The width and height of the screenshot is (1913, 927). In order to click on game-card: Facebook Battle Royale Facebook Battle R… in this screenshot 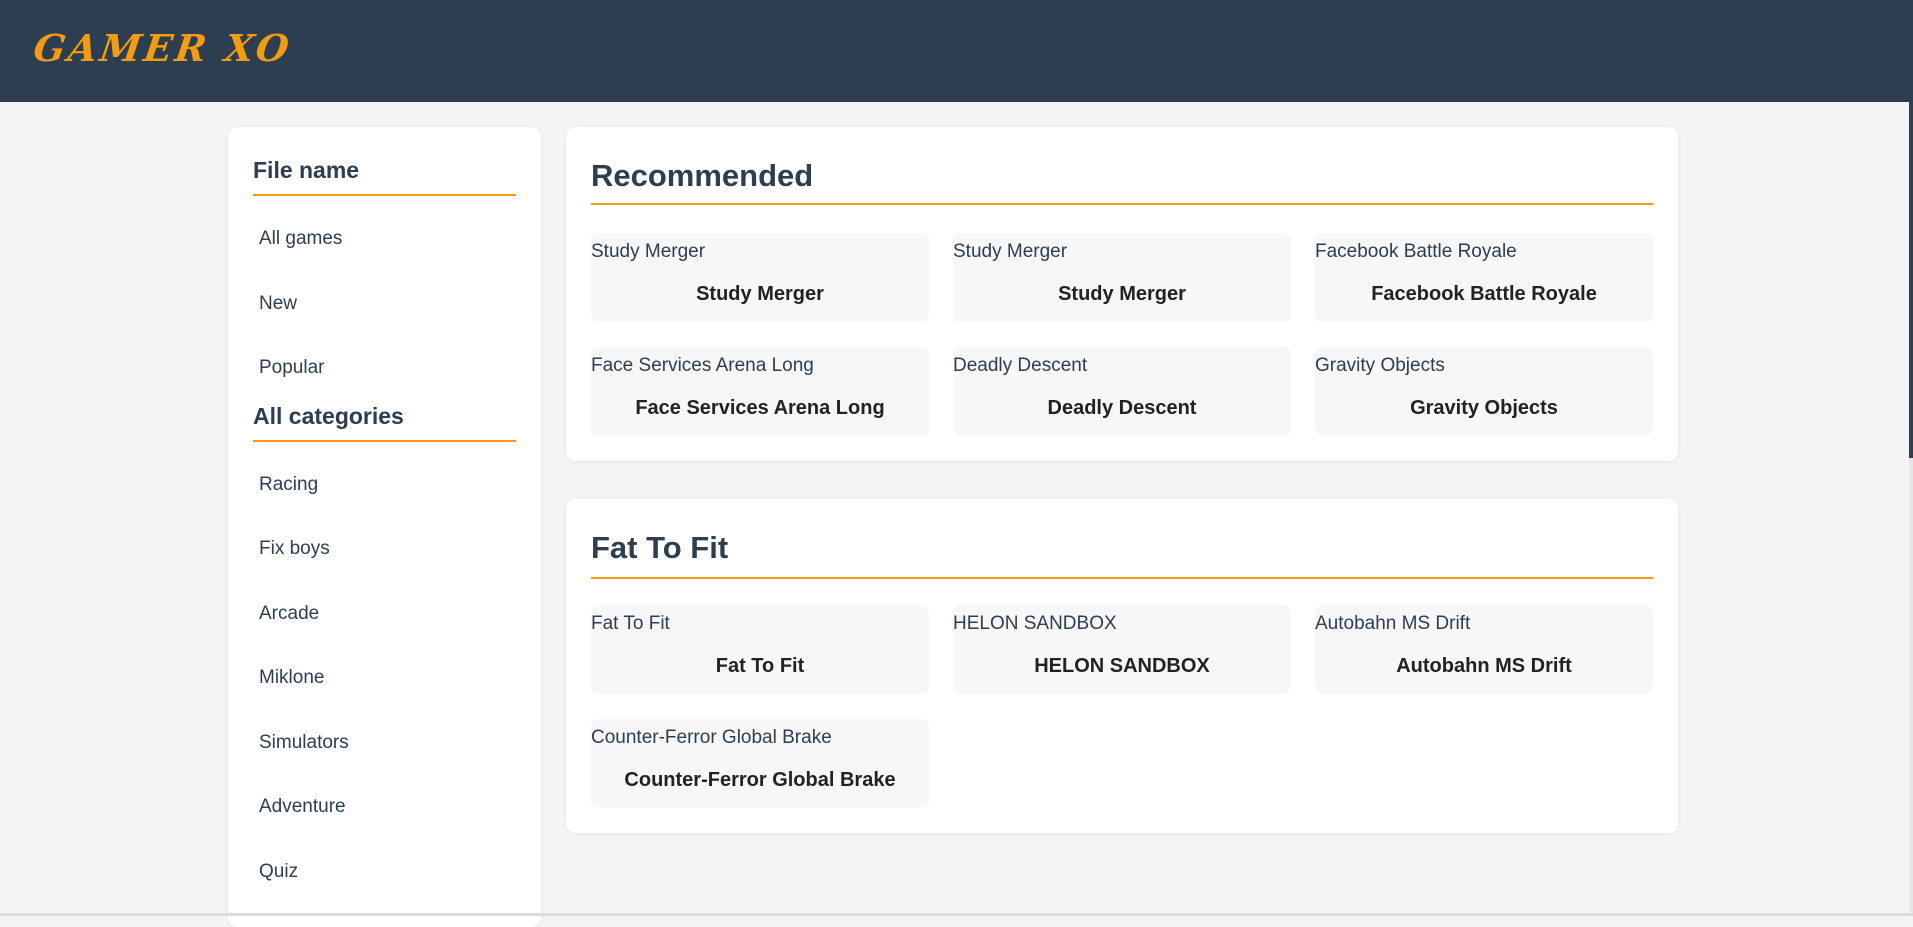, I will do `click(1484, 277)`.